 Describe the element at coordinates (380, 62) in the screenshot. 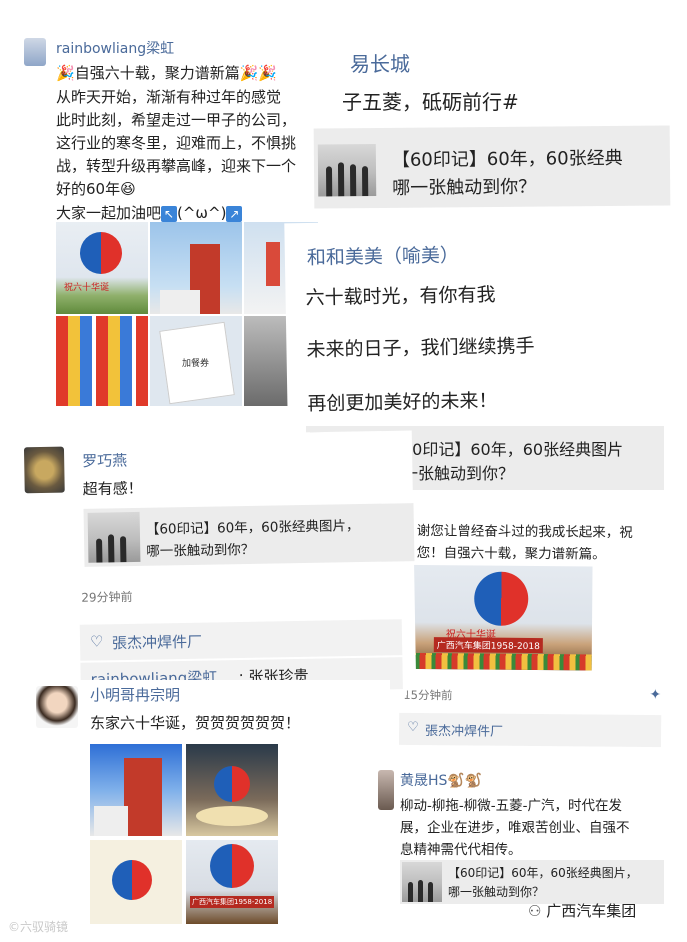

I see `post-username: 易长城` at that location.